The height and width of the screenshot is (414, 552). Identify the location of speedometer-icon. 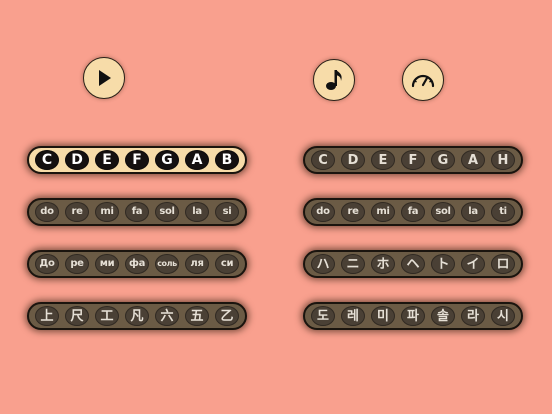
(423, 81).